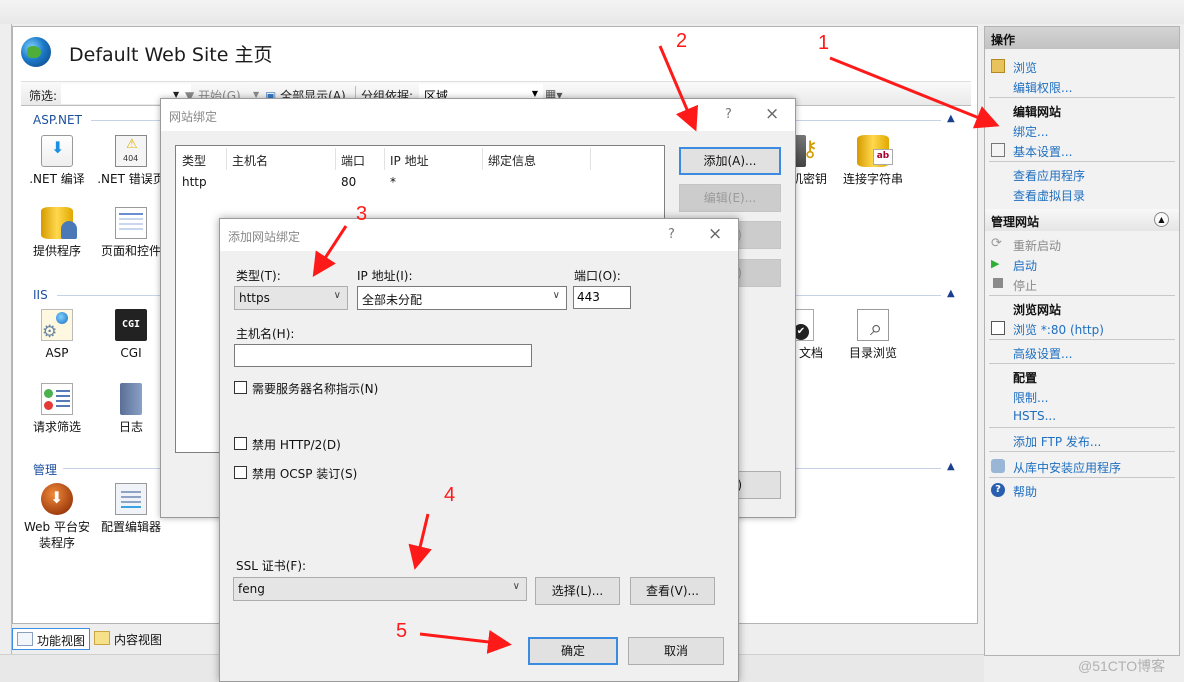 This screenshot has height=682, width=1184. What do you see at coordinates (1122, 666) in the screenshot?
I see `watermark: @51CTO博客` at bounding box center [1122, 666].